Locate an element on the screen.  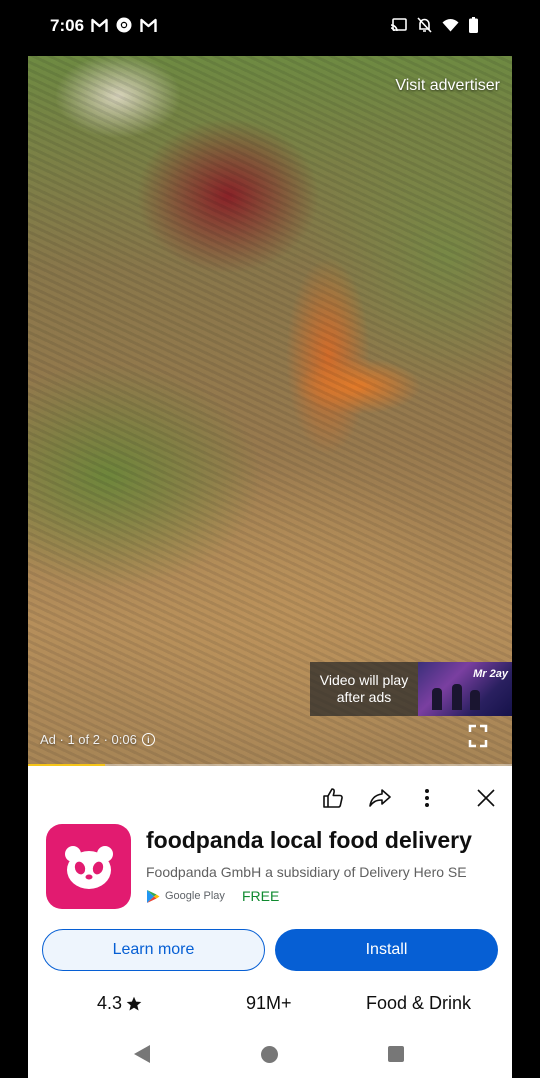
star-icon is located at coordinates (134, 1003).